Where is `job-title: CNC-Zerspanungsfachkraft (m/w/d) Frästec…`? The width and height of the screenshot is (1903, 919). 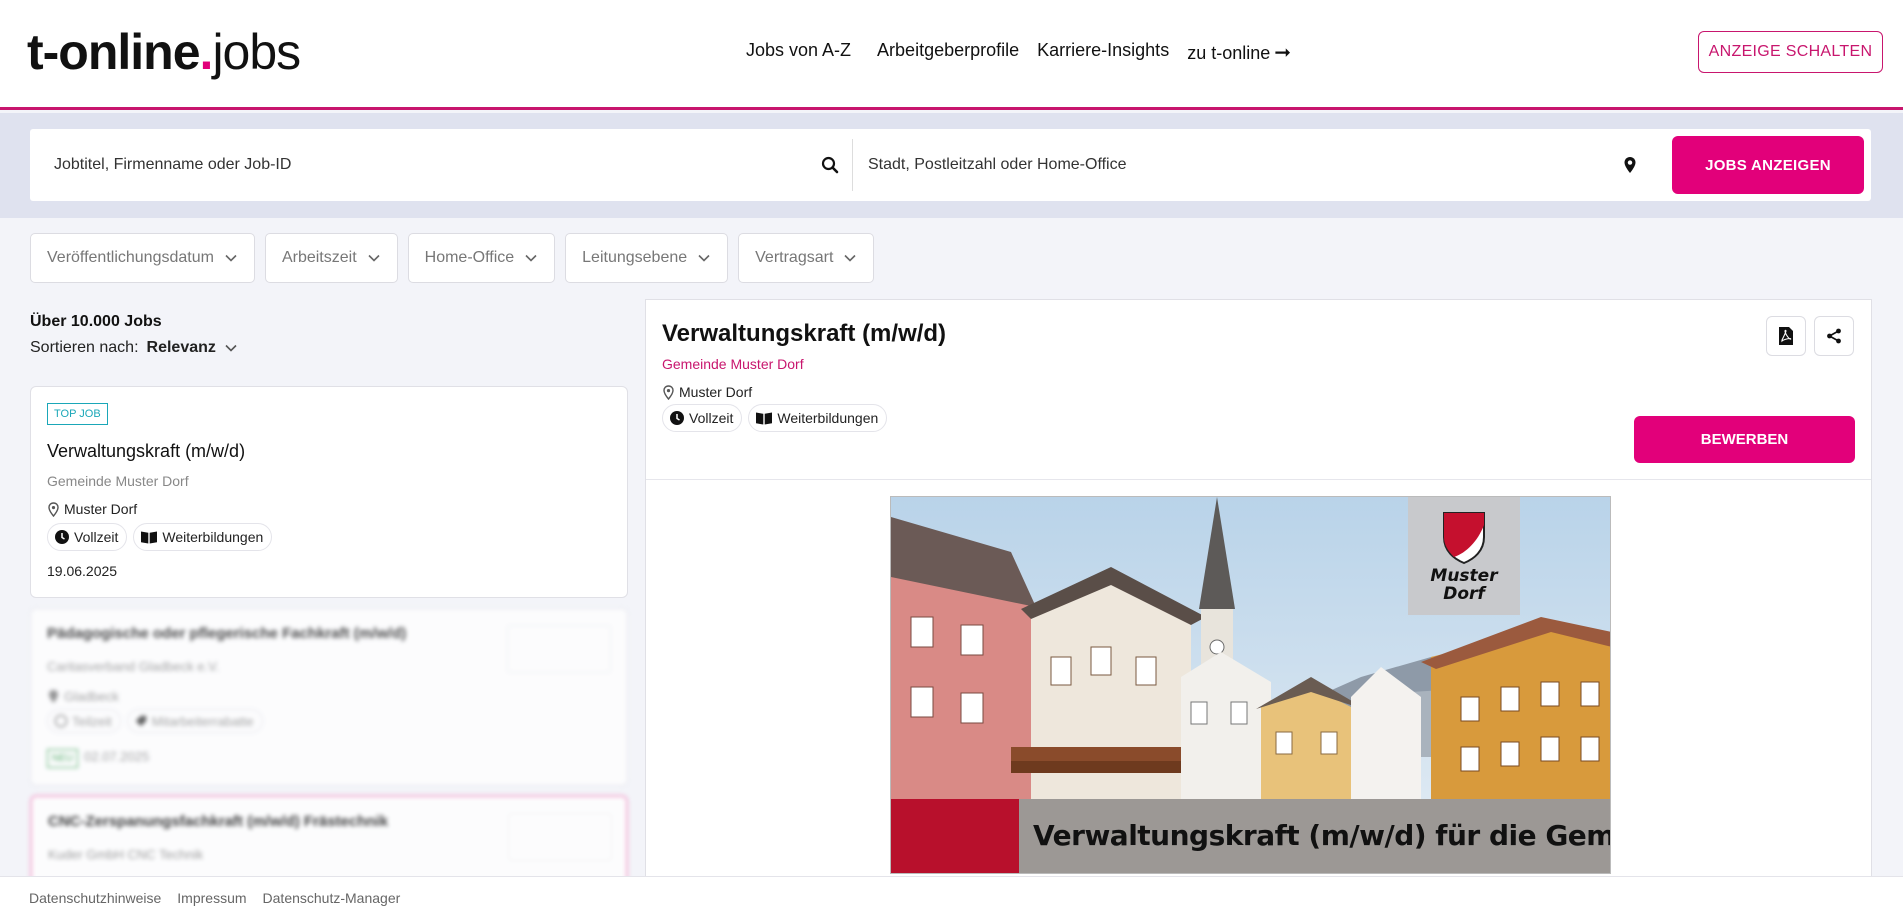 job-title: CNC-Zerspanungsfachkraft (m/w/d) Frästec… is located at coordinates (218, 821).